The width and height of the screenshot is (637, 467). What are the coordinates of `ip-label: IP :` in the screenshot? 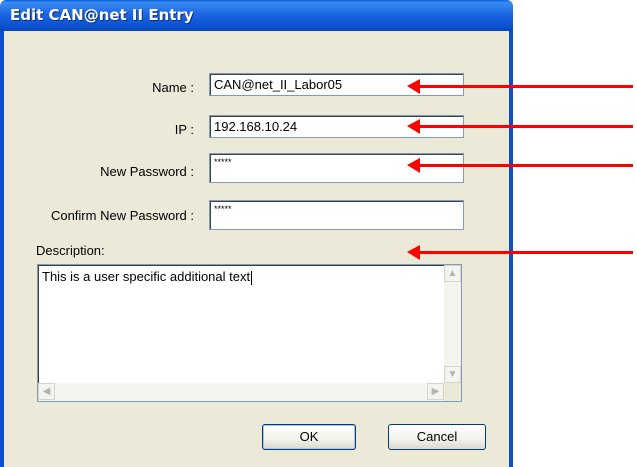 It's located at (184, 129).